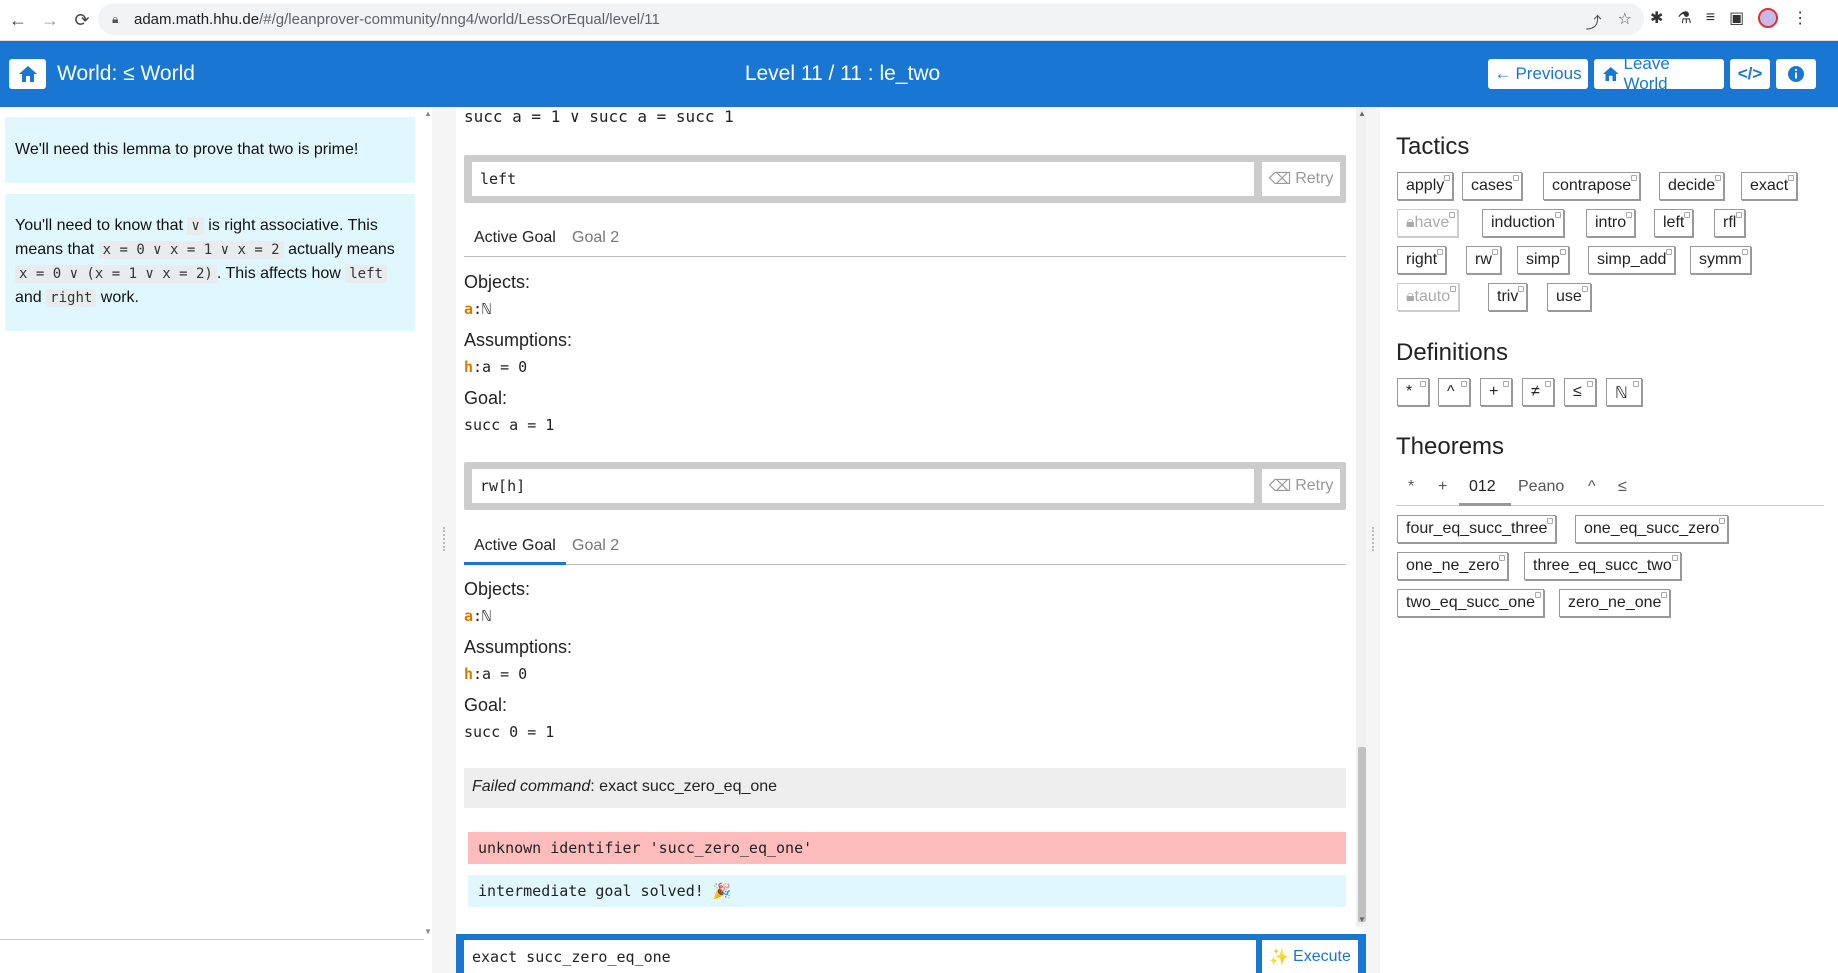 This screenshot has height=973, width=1838. Describe the element at coordinates (518, 340) in the screenshot. I see `assumptions-label: Assumptions:` at that location.